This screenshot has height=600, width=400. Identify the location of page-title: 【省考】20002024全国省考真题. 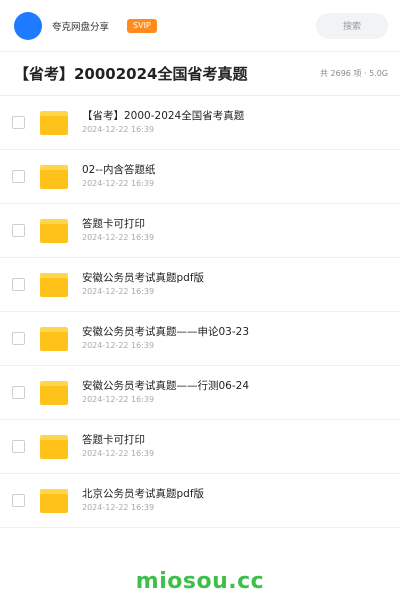
(131, 74).